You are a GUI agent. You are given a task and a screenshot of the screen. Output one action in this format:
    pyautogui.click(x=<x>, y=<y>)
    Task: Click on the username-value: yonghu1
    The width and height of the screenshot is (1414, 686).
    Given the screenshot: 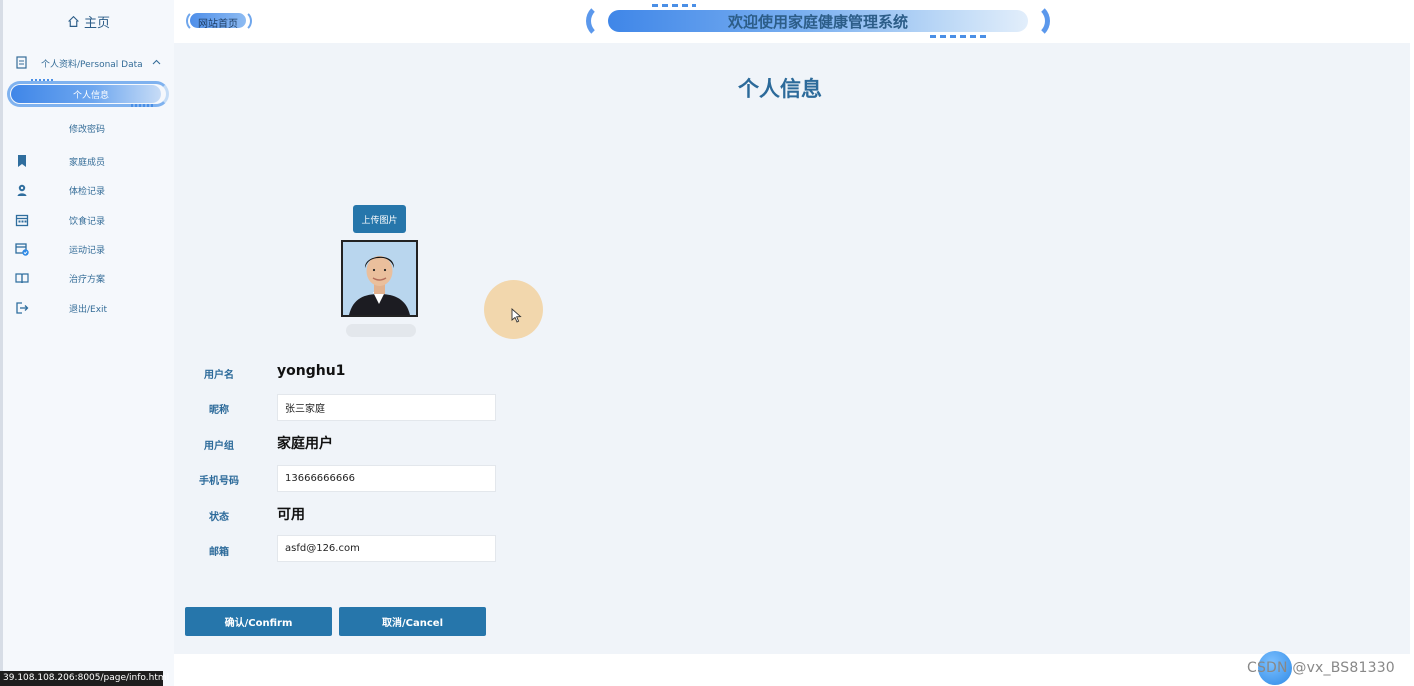 What is the action you would take?
    pyautogui.click(x=311, y=371)
    